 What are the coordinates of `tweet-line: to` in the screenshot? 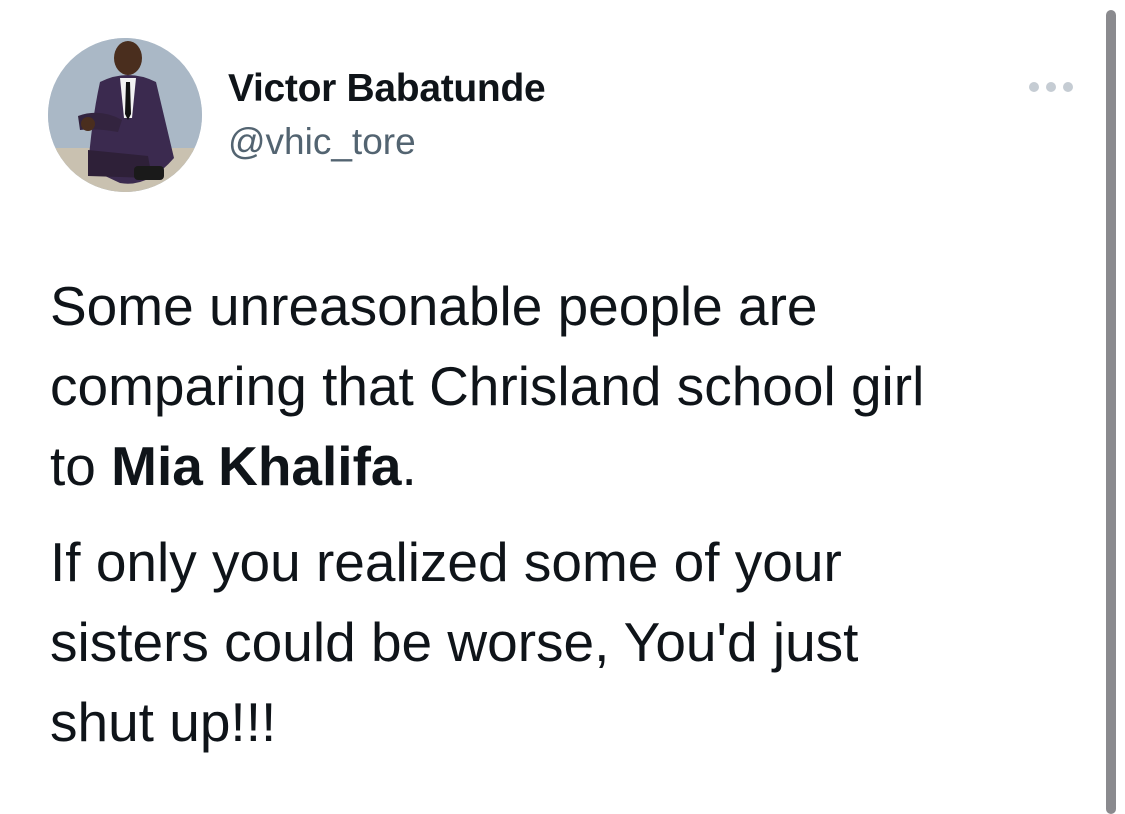 It's located at (81, 466).